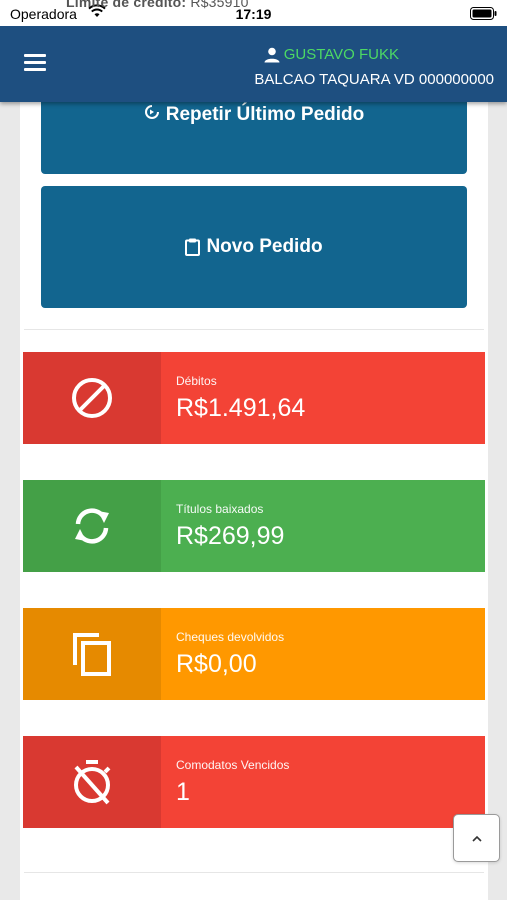 The height and width of the screenshot is (900, 507). What do you see at coordinates (253, 64) in the screenshot?
I see `app-header: GUSTAVO FUKK BALCAO TAQUARA VD 000000000` at bounding box center [253, 64].